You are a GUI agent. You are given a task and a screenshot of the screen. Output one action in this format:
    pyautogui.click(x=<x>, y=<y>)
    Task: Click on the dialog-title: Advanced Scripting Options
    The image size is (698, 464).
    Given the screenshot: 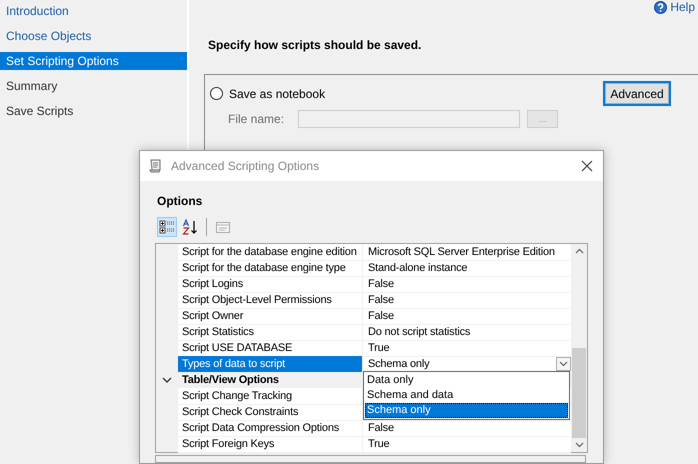 What is the action you would take?
    pyautogui.click(x=245, y=166)
    